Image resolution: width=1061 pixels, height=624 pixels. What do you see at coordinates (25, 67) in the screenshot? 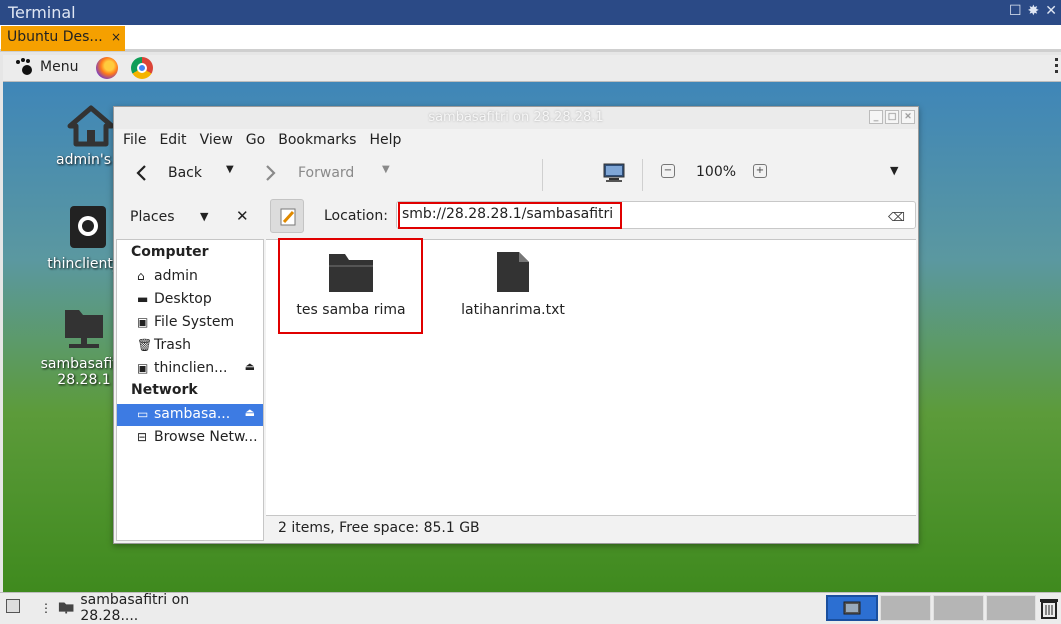
I see `gnome-foot-icon` at bounding box center [25, 67].